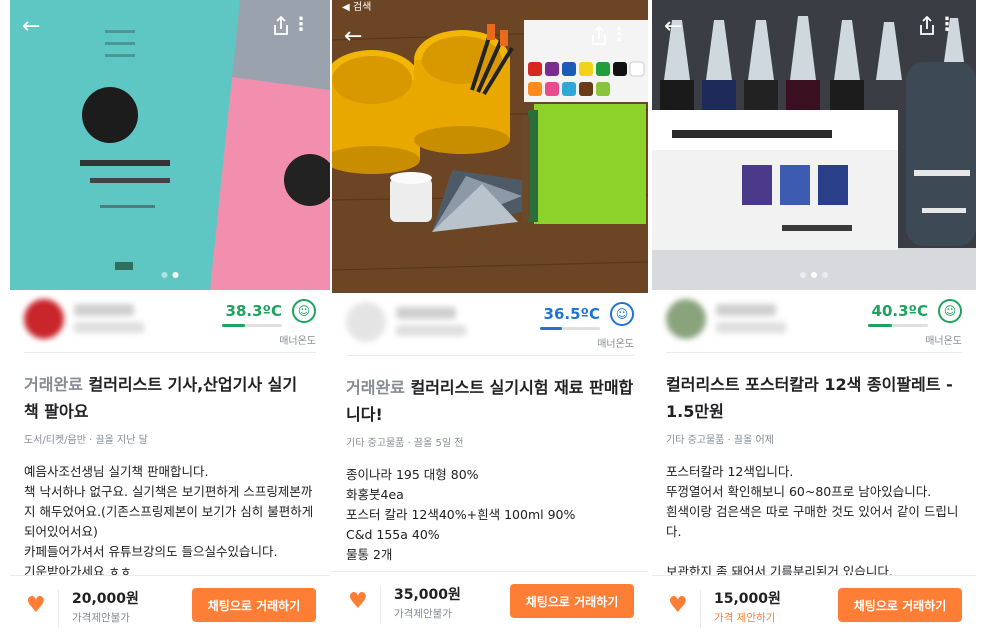  What do you see at coordinates (899, 311) in the screenshot?
I see `temperature-value: 40.3ºC` at bounding box center [899, 311].